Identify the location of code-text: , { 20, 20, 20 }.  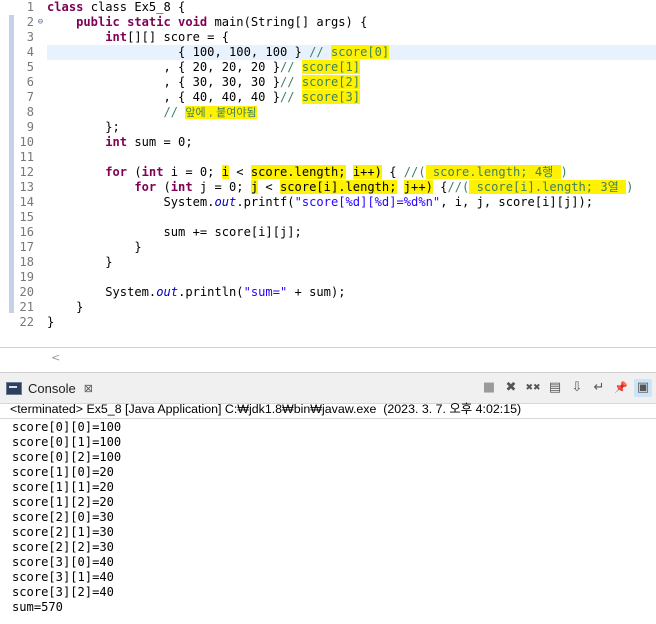
(163, 67).